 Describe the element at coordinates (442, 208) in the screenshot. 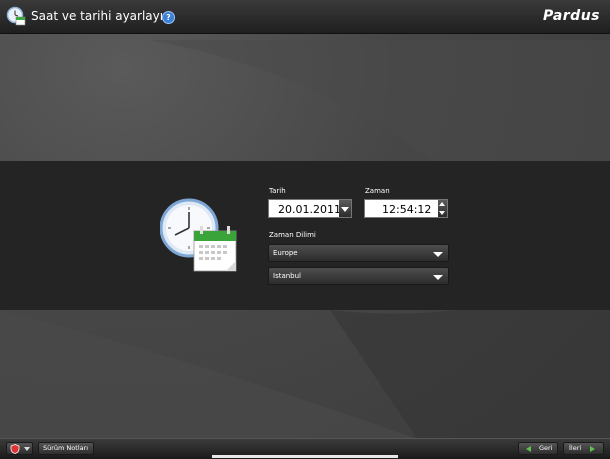

I see `time-spinner` at that location.